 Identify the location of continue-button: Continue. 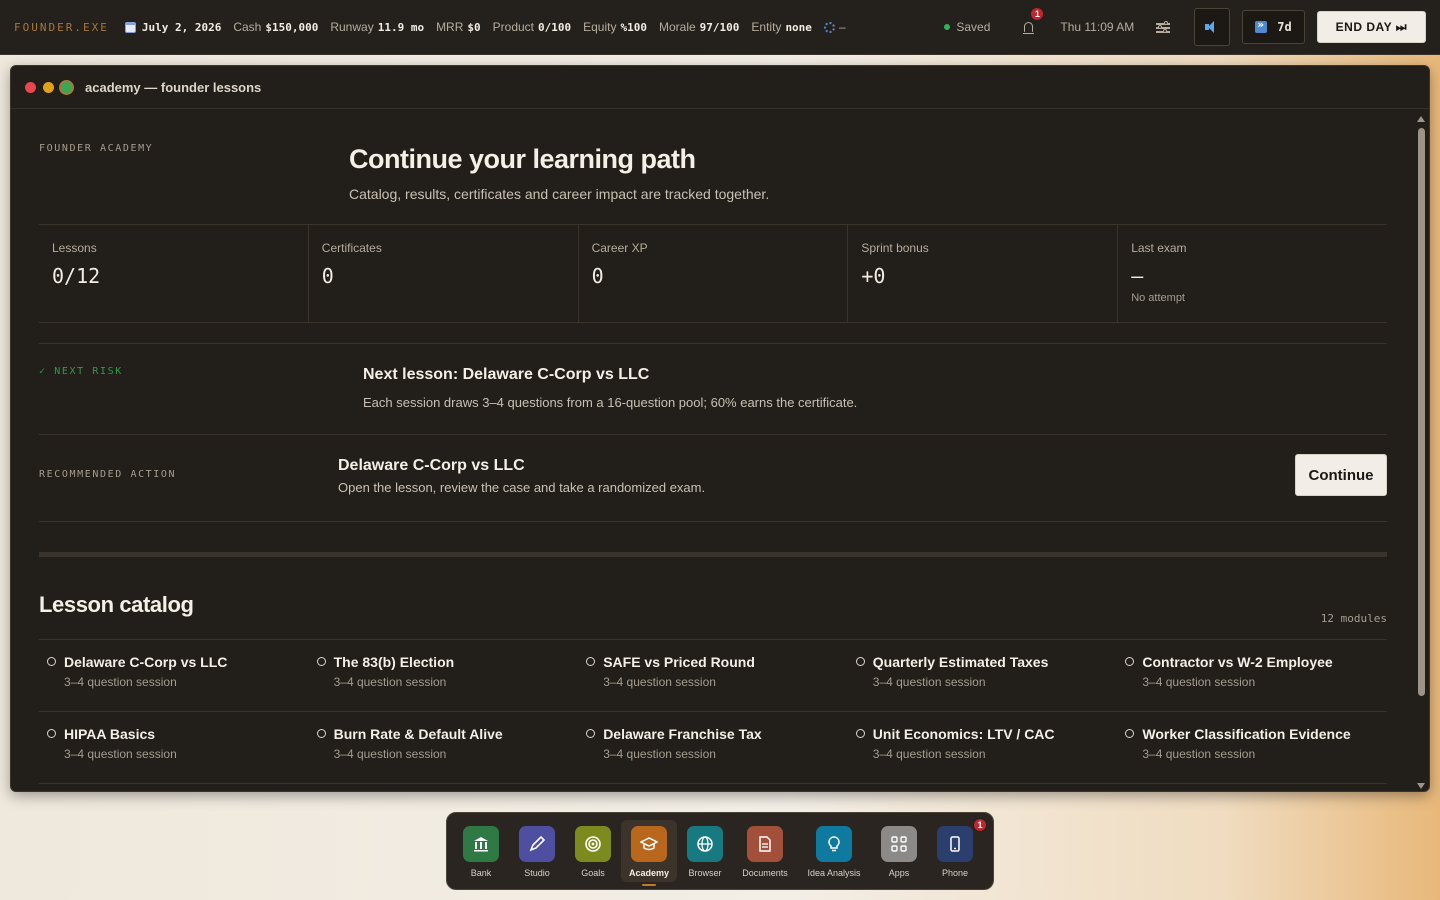
(1341, 475).